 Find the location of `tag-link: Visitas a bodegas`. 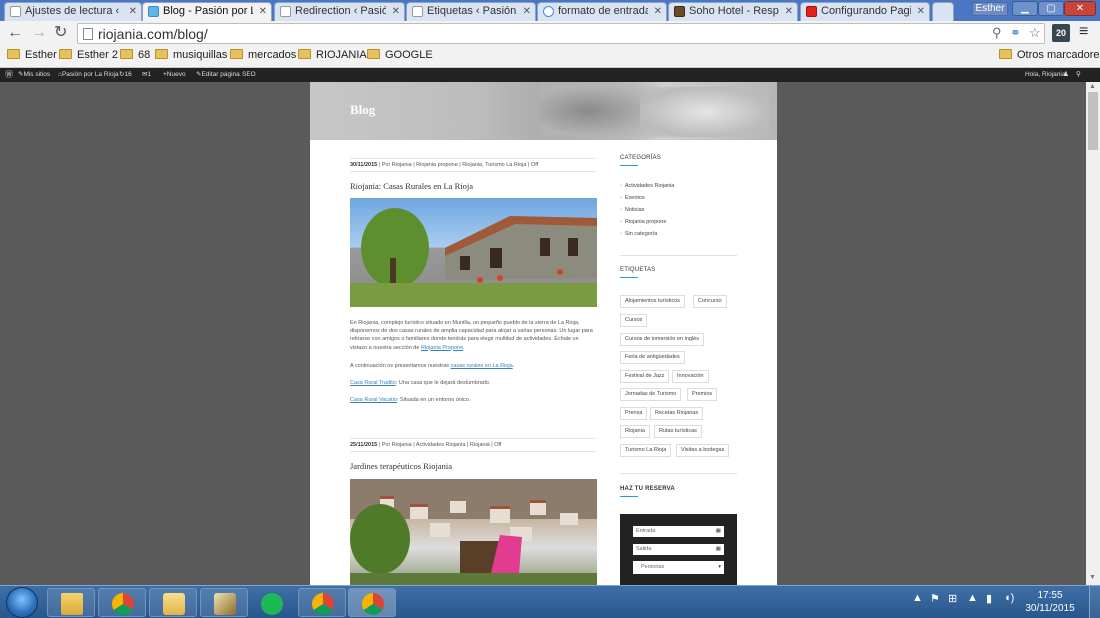

tag-link: Visitas a bodegas is located at coordinates (703, 450).